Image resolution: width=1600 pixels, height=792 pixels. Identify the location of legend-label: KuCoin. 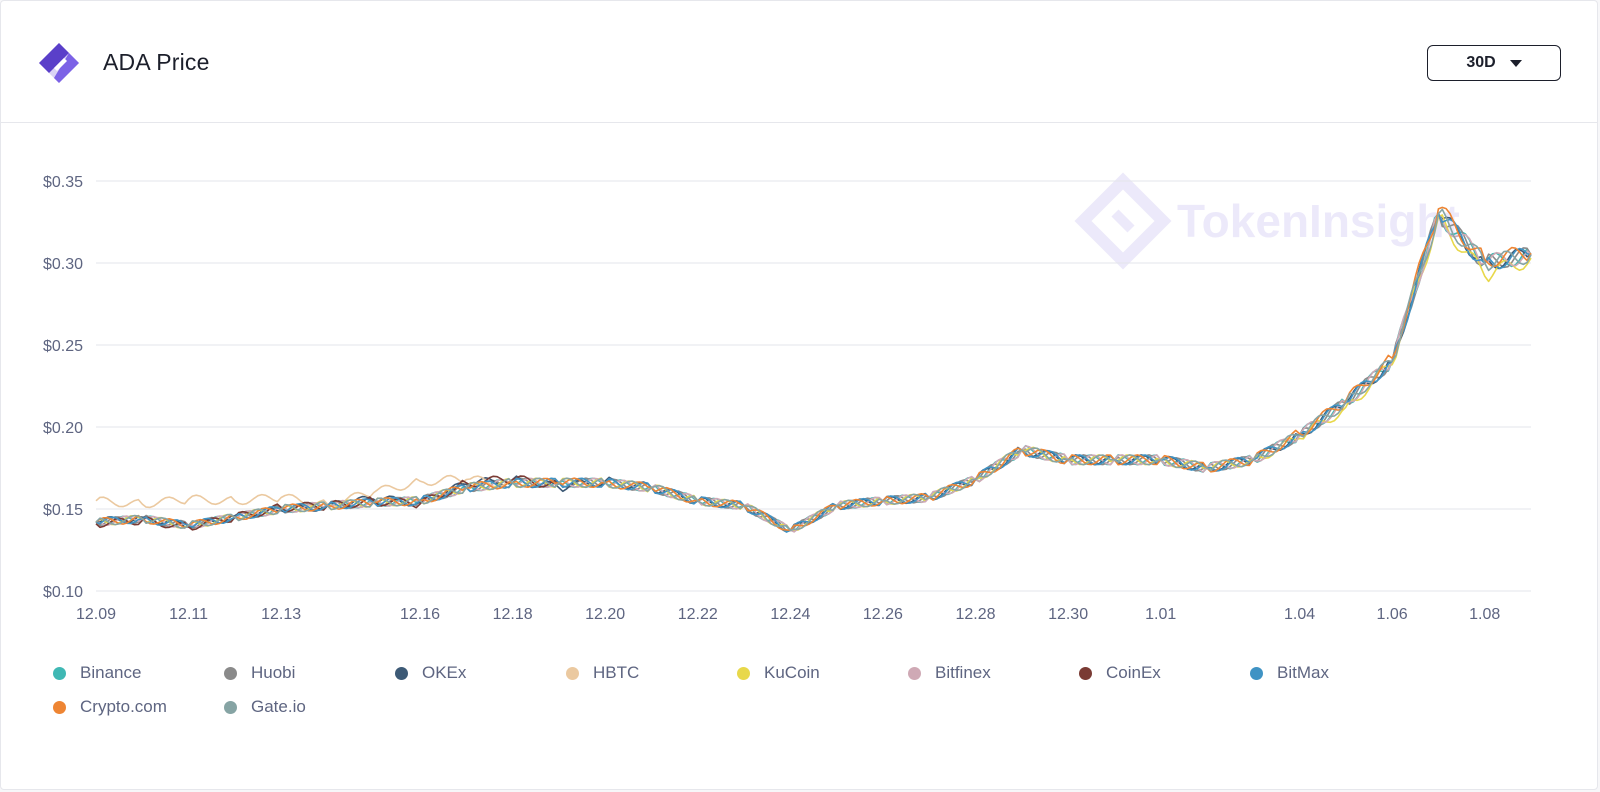
(792, 672).